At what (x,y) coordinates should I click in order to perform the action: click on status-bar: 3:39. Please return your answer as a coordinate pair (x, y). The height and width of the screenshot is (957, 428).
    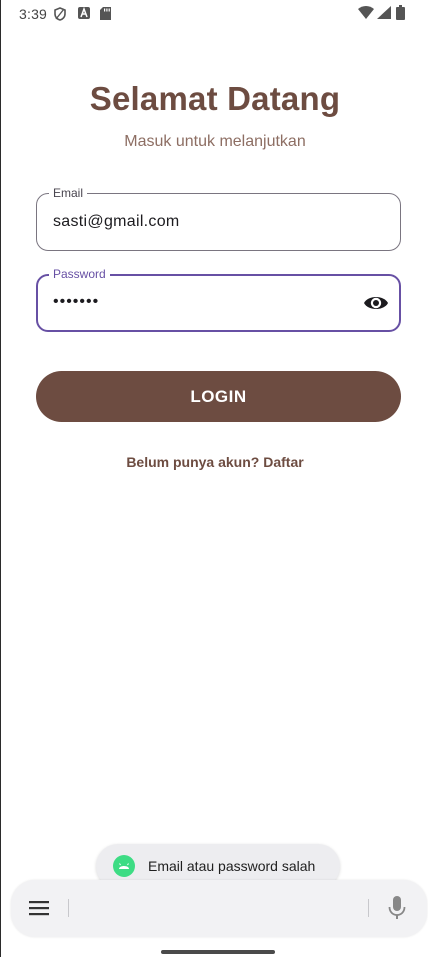
    Looking at the image, I should click on (214, 14).